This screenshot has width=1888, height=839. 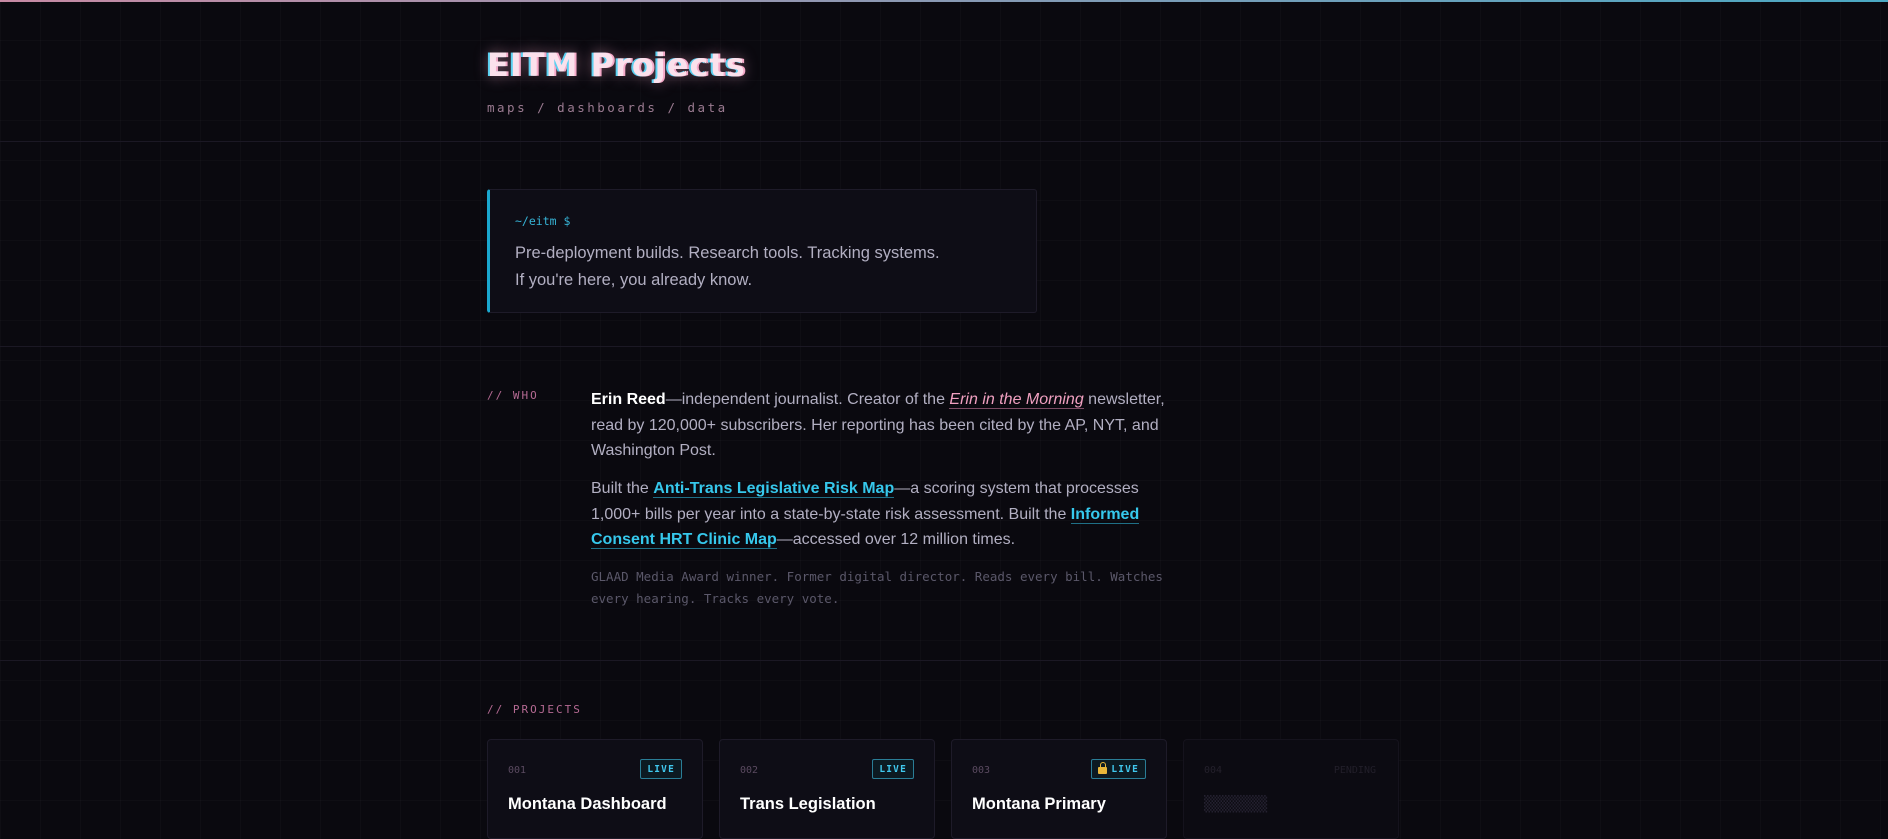 What do you see at coordinates (827, 789) in the screenshot?
I see `project-card-trans-legislation: 002 LIVE Trans Legislation` at bounding box center [827, 789].